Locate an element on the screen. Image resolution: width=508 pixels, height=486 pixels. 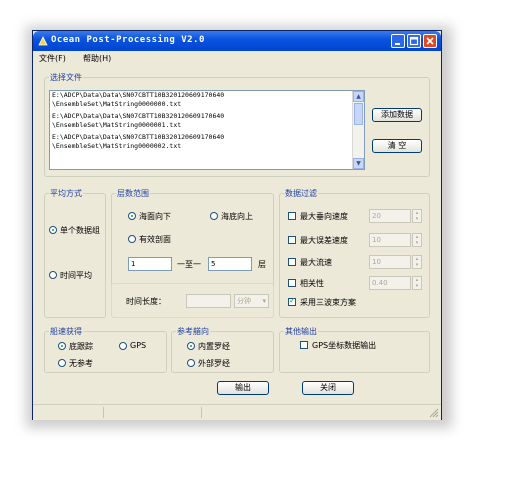
other-output-label: 其他输出 is located at coordinates (301, 331).